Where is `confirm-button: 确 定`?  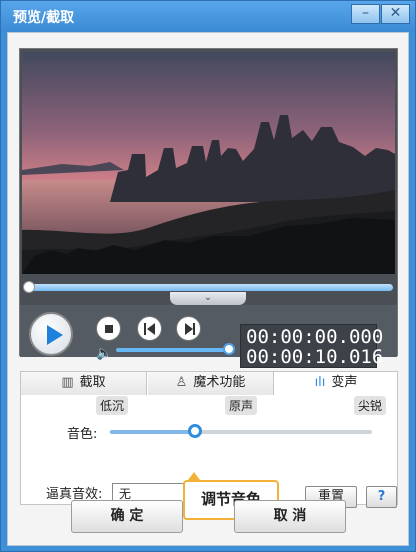
confirm-button: 确 定 is located at coordinates (127, 516).